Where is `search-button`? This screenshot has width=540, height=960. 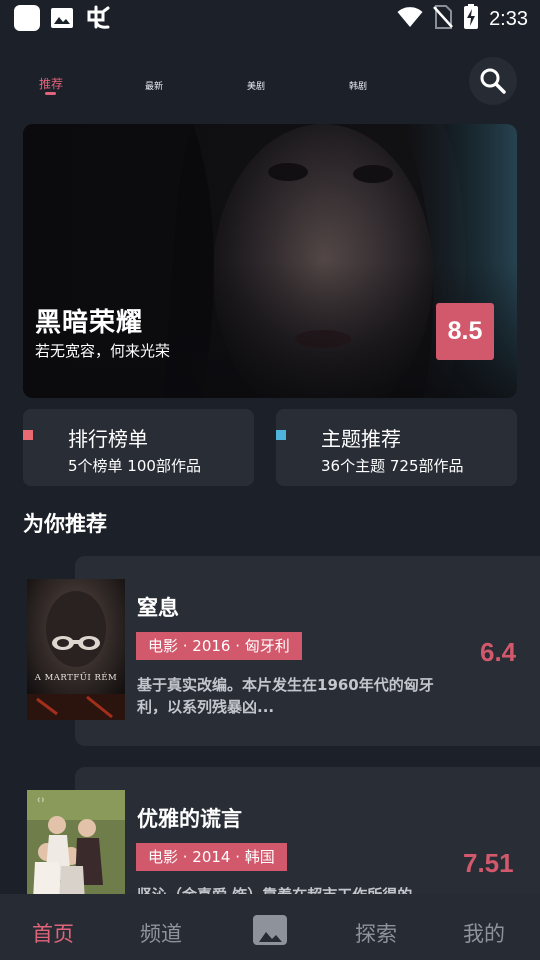
search-button is located at coordinates (493, 81).